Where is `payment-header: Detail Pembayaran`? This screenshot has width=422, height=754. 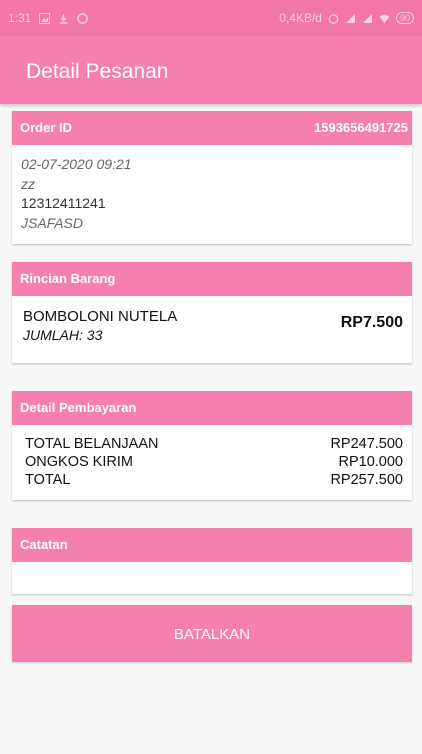
payment-header: Detail Pembayaran is located at coordinates (212, 408).